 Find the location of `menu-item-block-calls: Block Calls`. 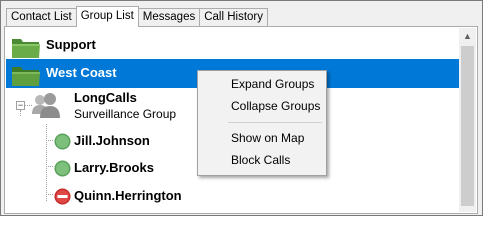

menu-item-block-calls: Block Calls is located at coordinates (262, 160).